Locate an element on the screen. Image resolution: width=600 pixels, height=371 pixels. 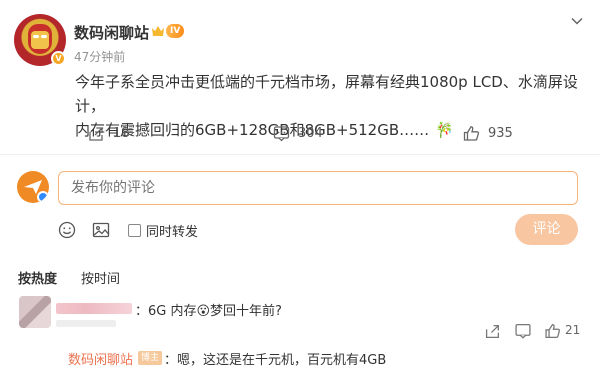
comment-share-icon is located at coordinates (493, 331).